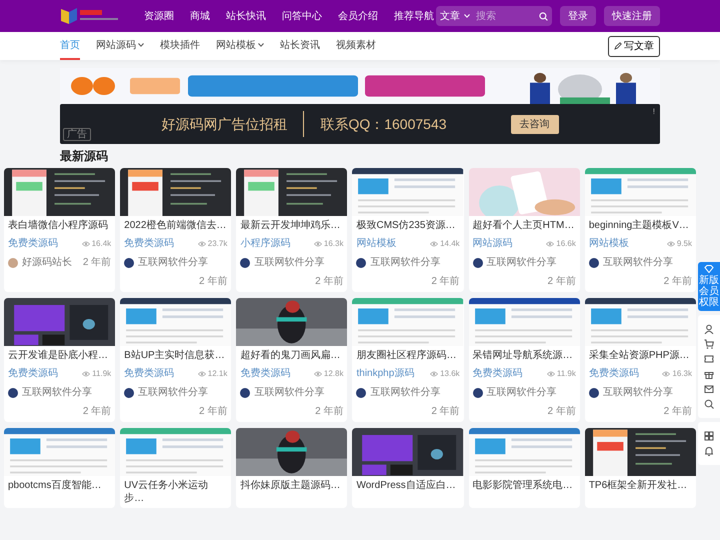 The height and width of the screenshot is (540, 720). I want to click on caret-icon, so click(467, 16).